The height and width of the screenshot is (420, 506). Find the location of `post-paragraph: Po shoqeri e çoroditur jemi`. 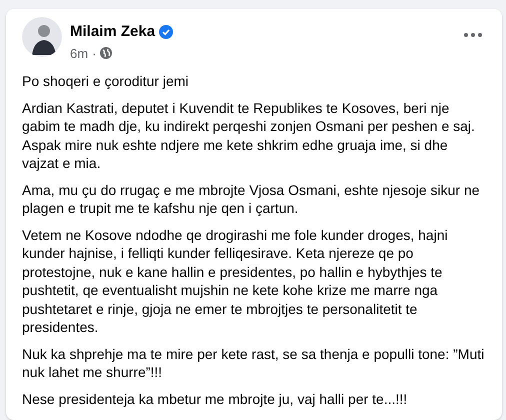

post-paragraph: Po shoqeri e çoroditur jemi is located at coordinates (106, 81).